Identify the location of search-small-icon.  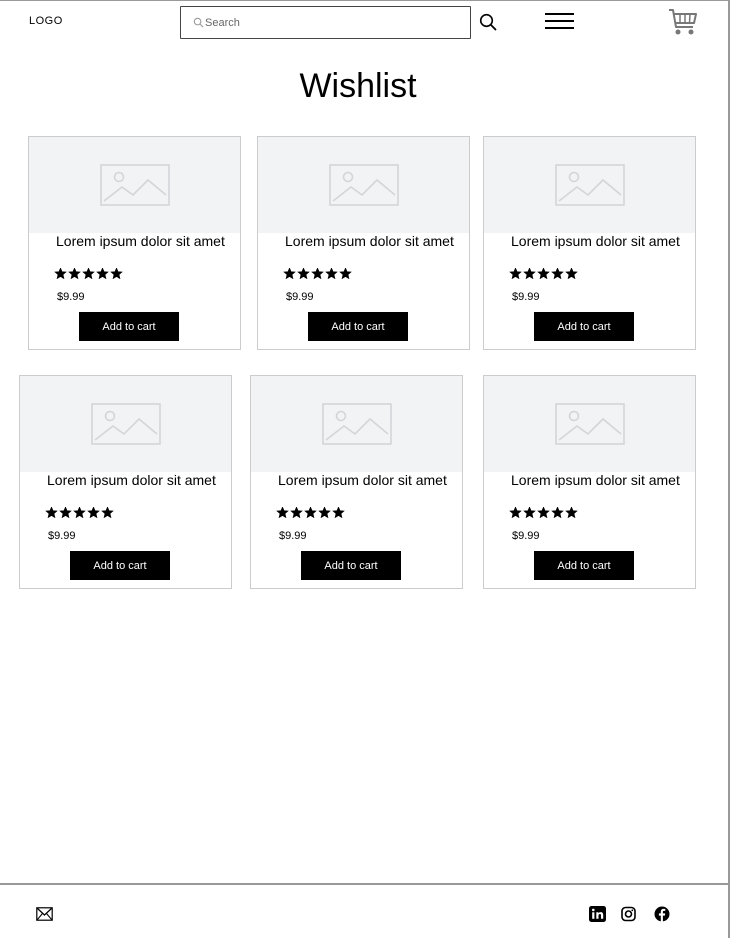
(198, 22).